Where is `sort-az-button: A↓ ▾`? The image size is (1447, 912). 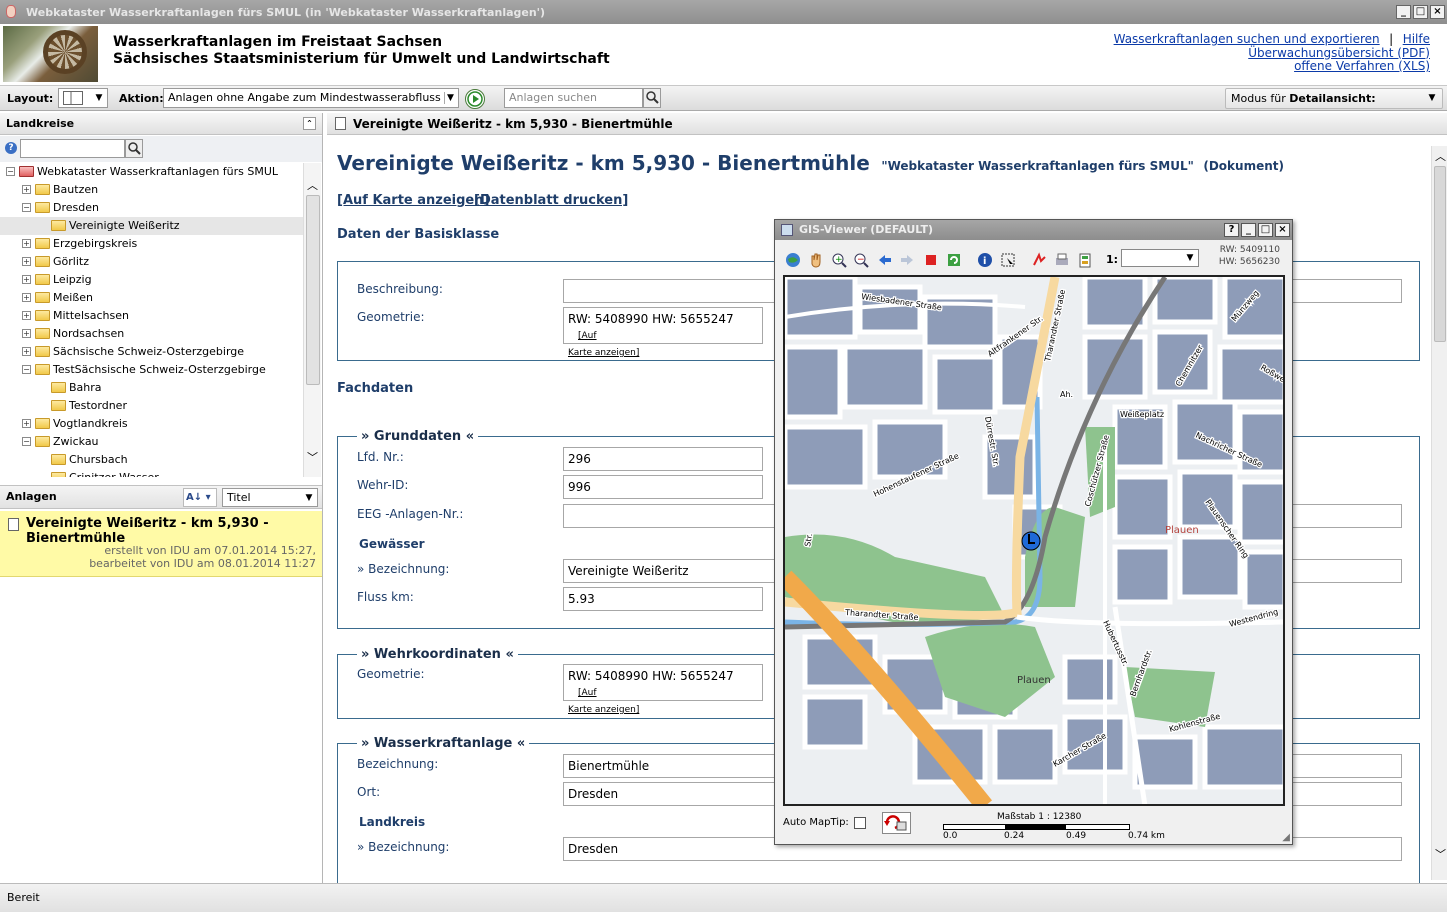 sort-az-button: A↓ ▾ is located at coordinates (200, 497).